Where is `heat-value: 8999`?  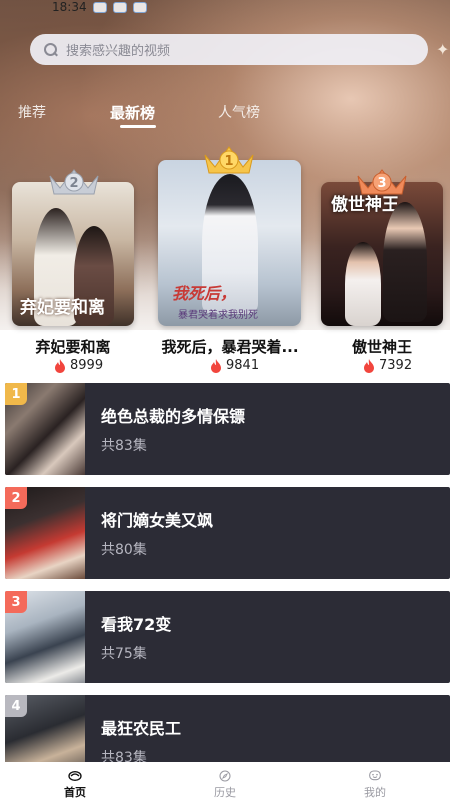 heat-value: 8999 is located at coordinates (87, 365).